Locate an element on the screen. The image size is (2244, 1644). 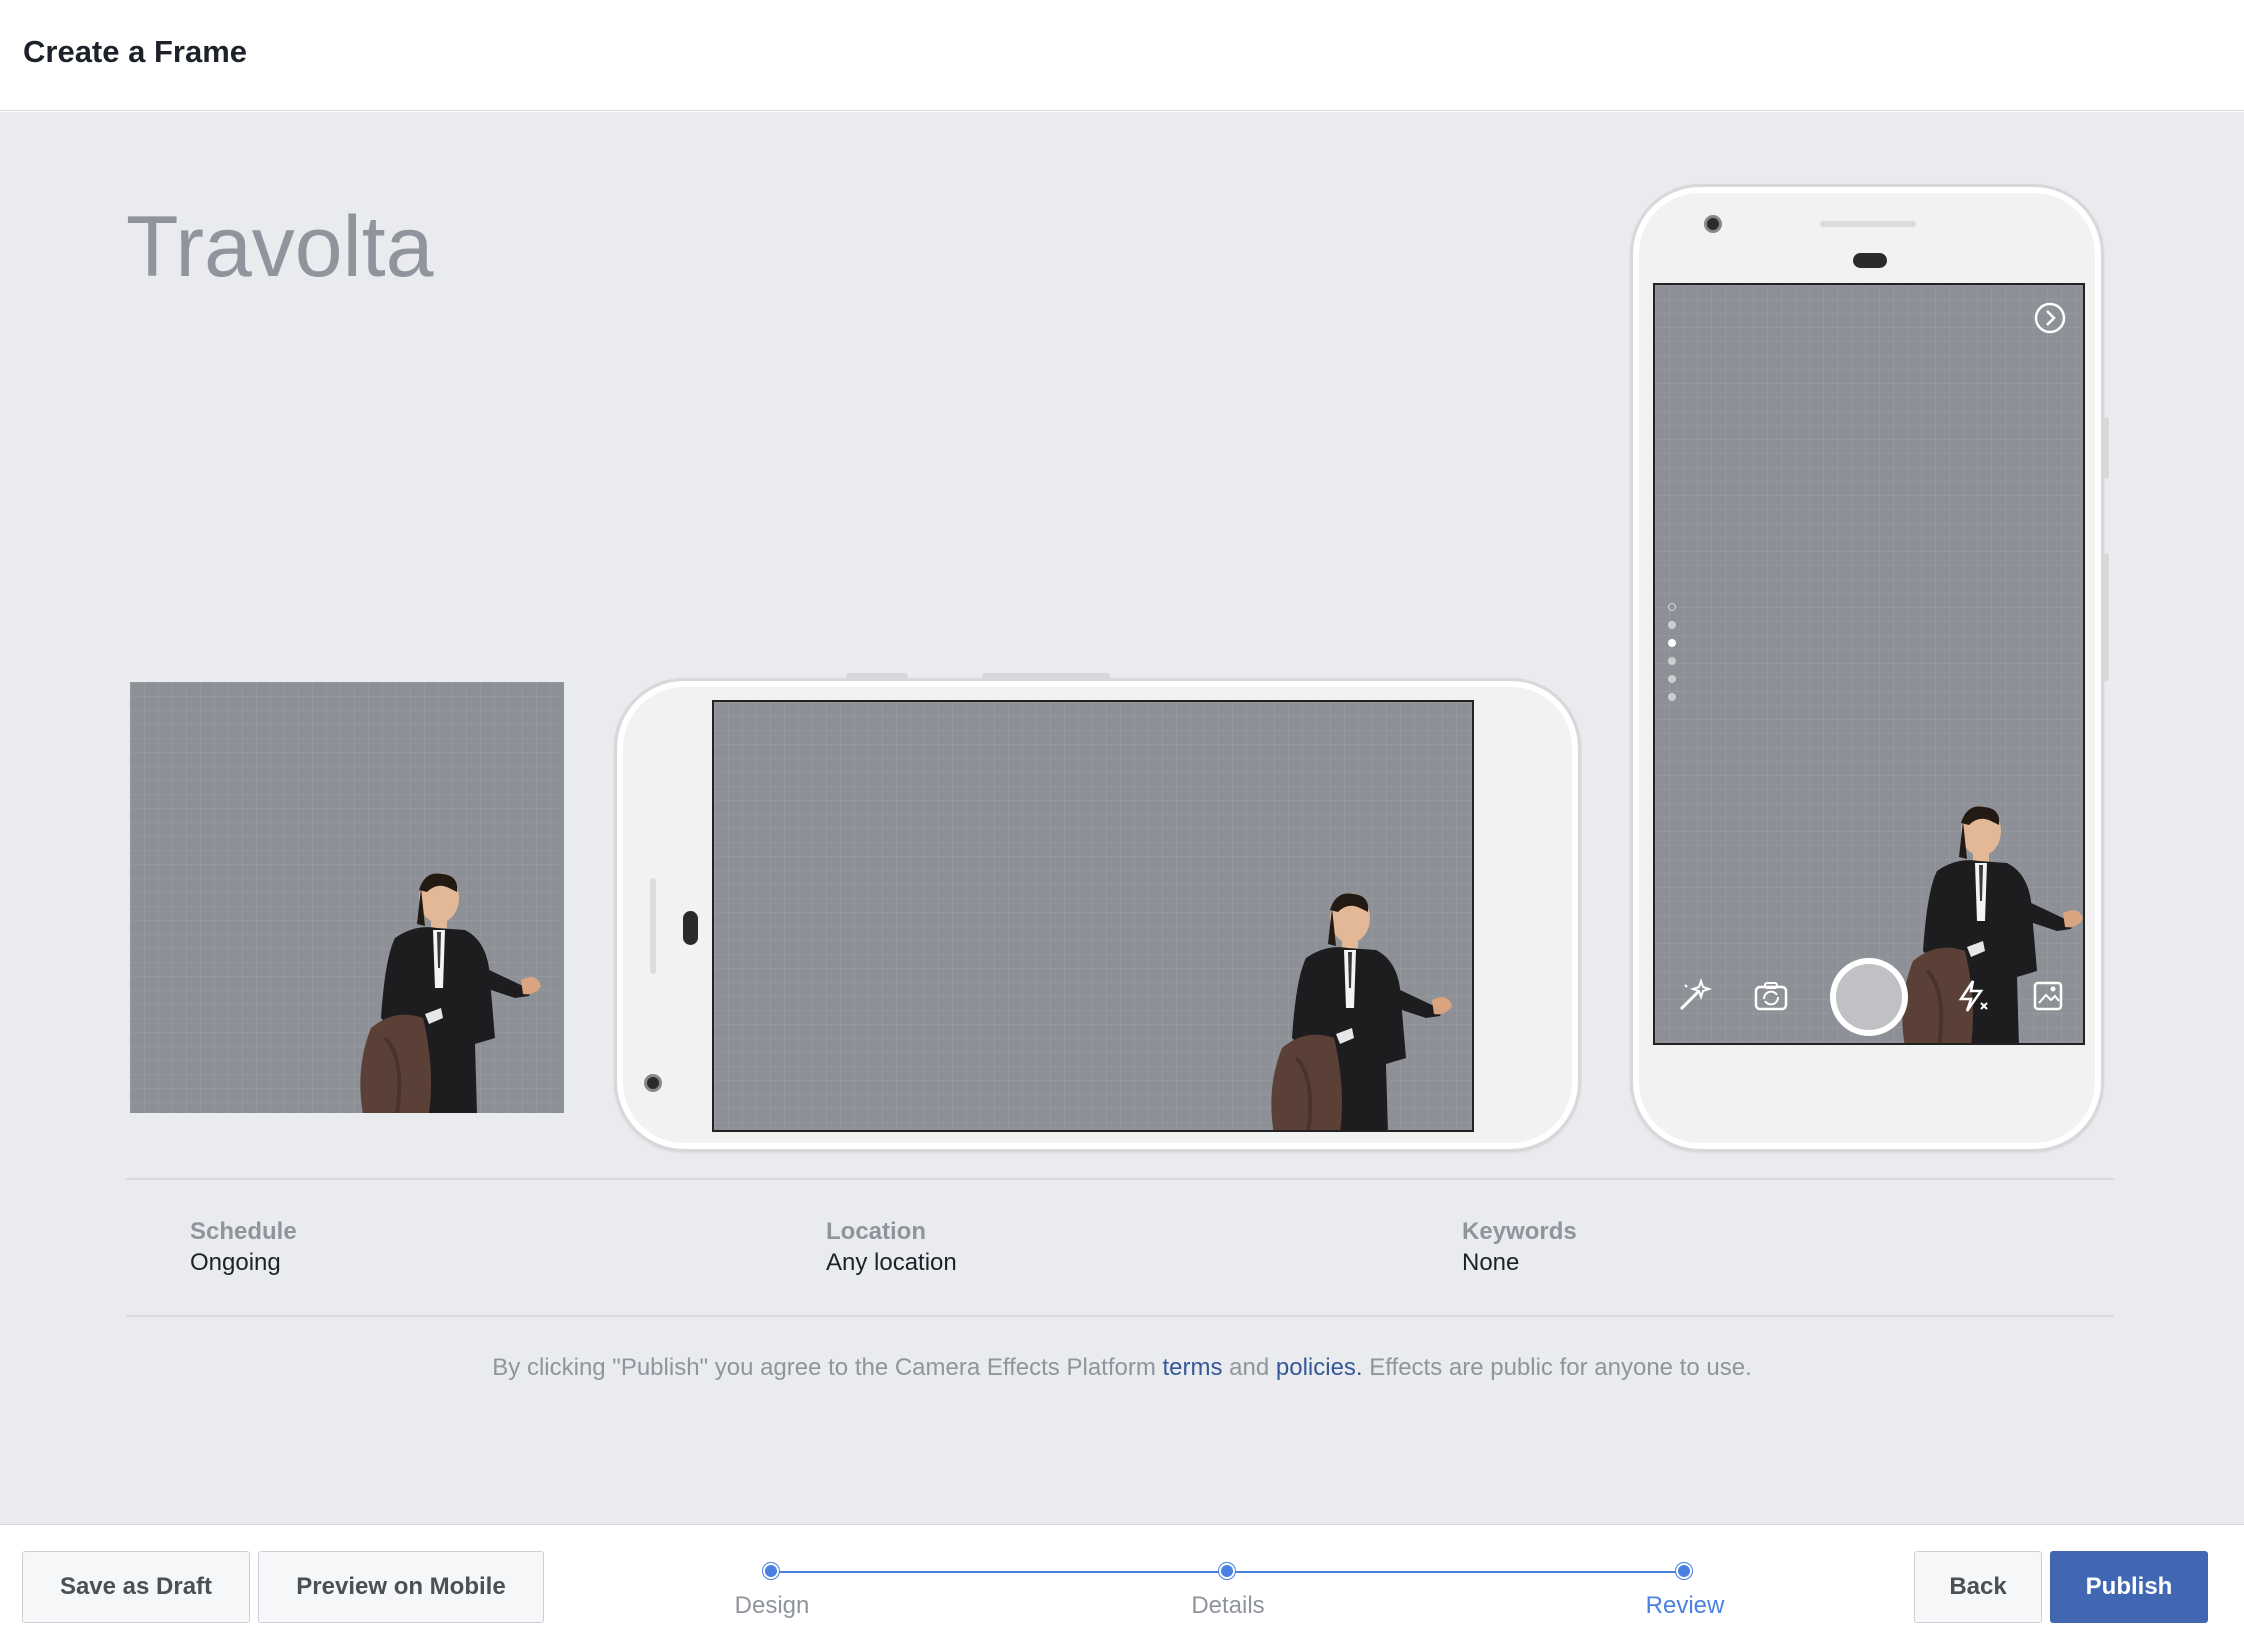
publish-button: Publish is located at coordinates (2129, 1587).